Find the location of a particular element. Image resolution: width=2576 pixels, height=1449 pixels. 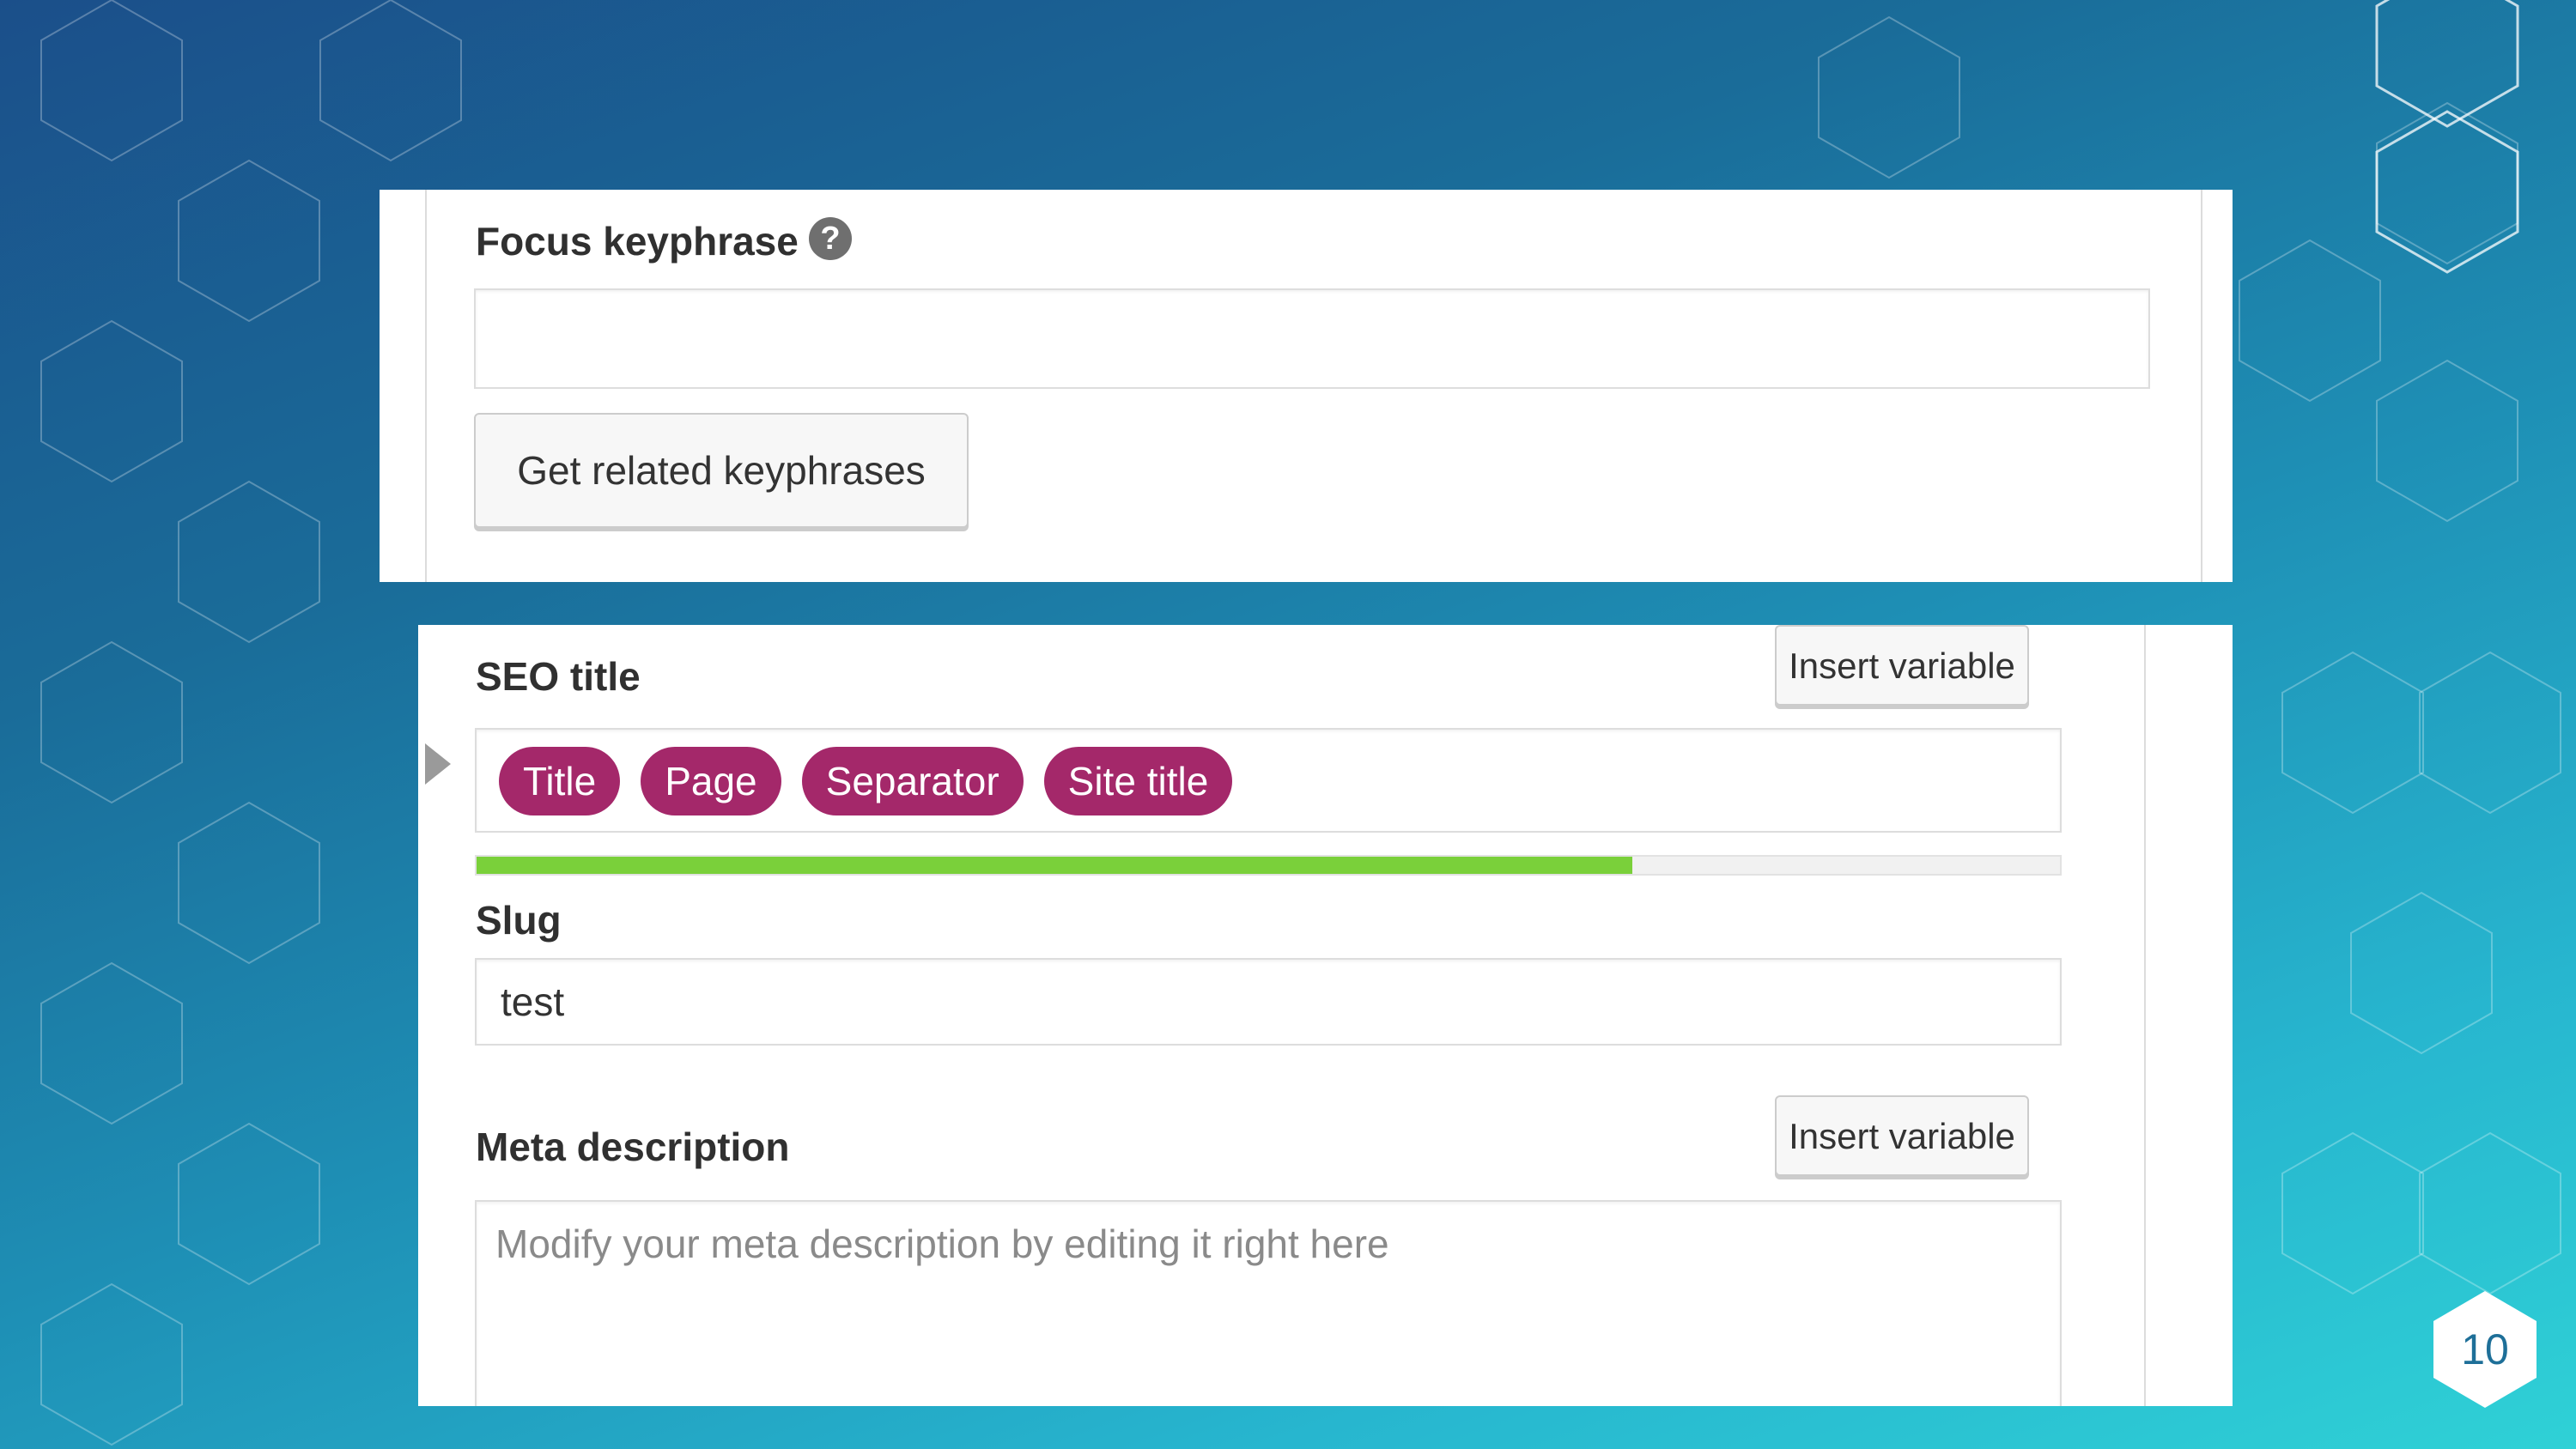

slug-label: Slug is located at coordinates (519, 920).